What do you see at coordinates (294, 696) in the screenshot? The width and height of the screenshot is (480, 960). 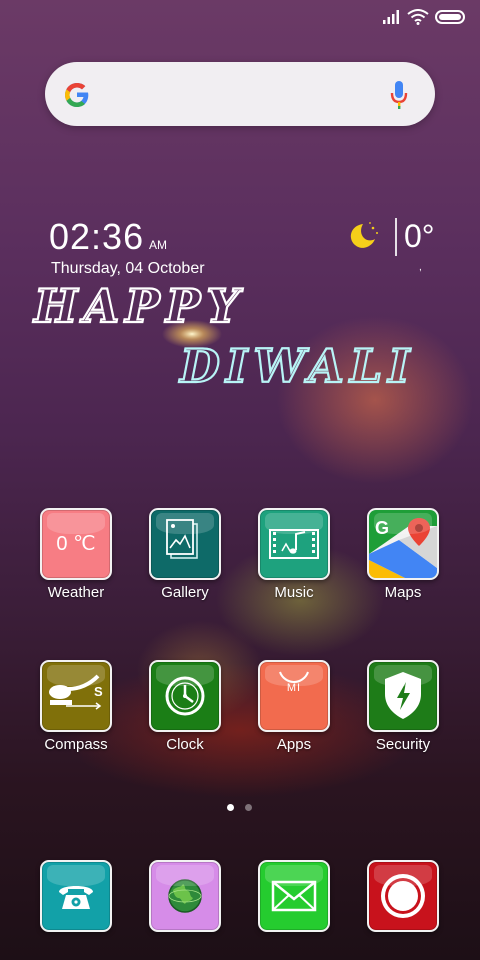 I see `app-store-icon: MI` at bounding box center [294, 696].